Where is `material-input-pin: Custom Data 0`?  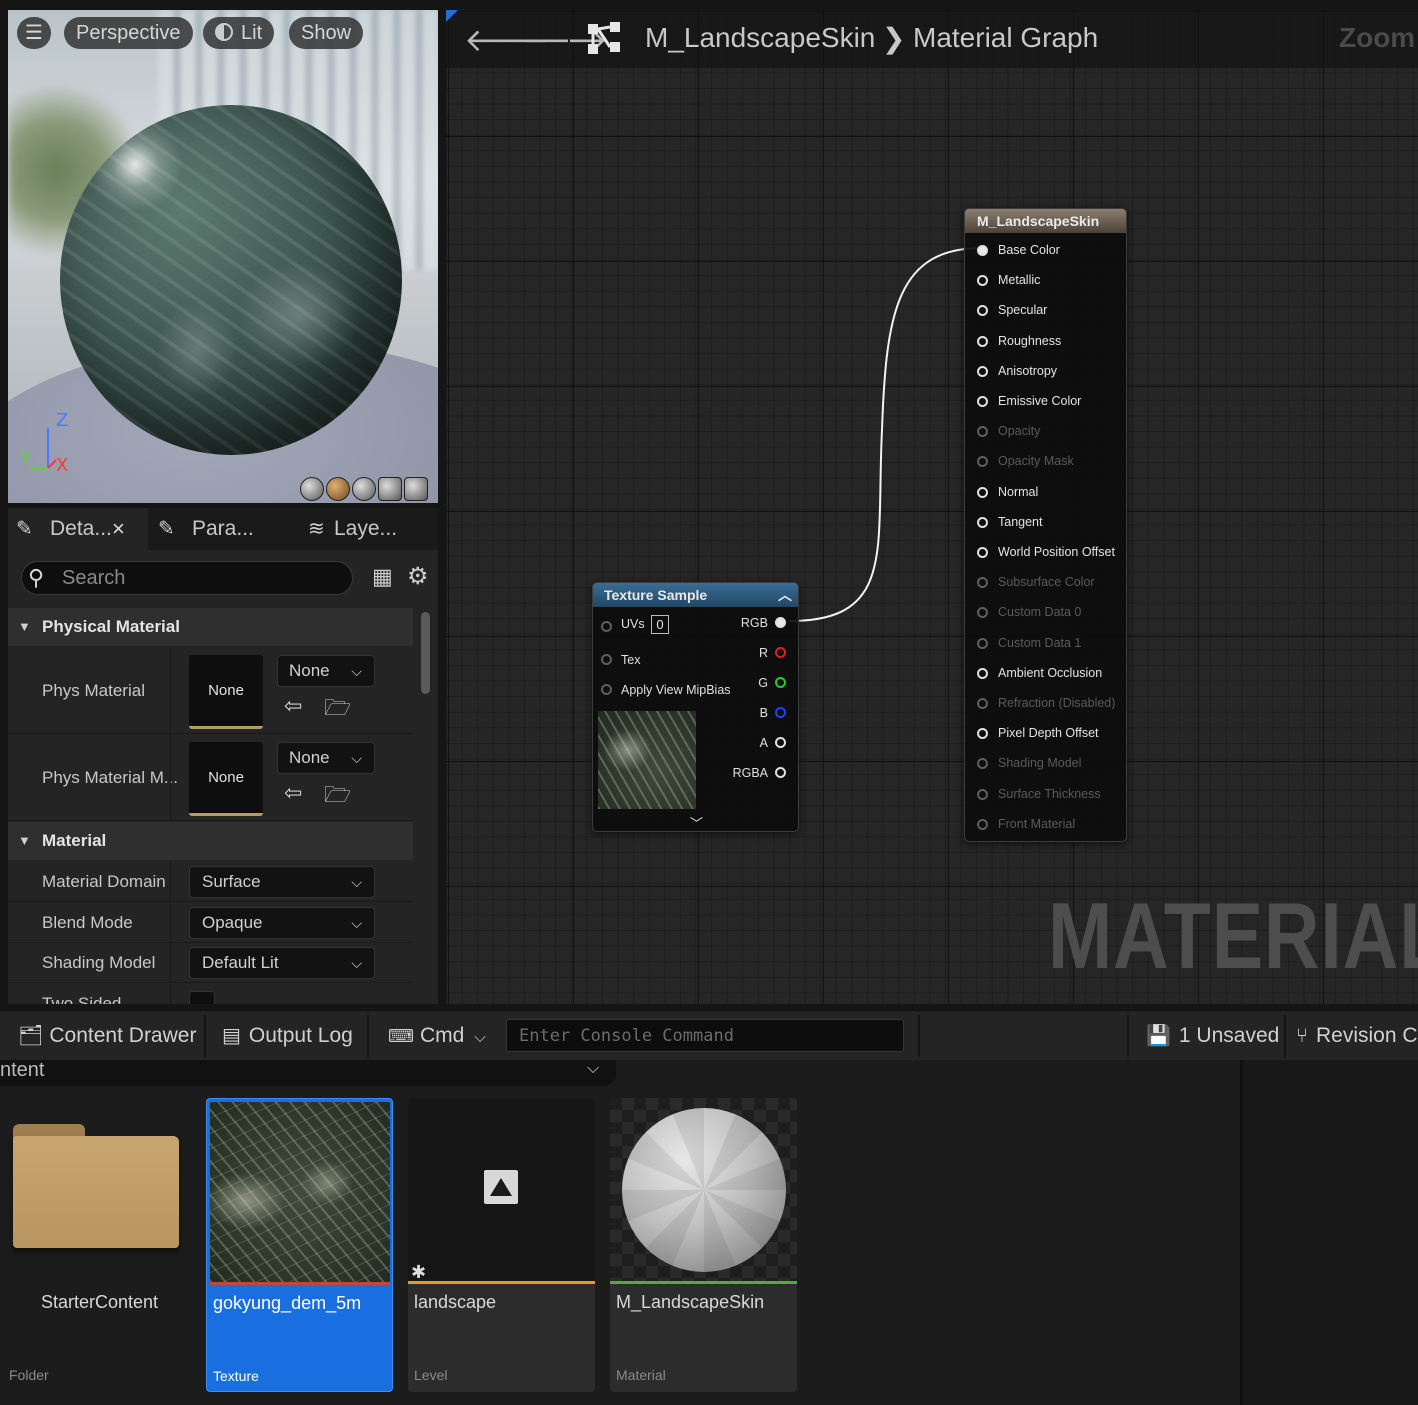
material-input-pin: Custom Data 0 is located at coordinates (1052, 613).